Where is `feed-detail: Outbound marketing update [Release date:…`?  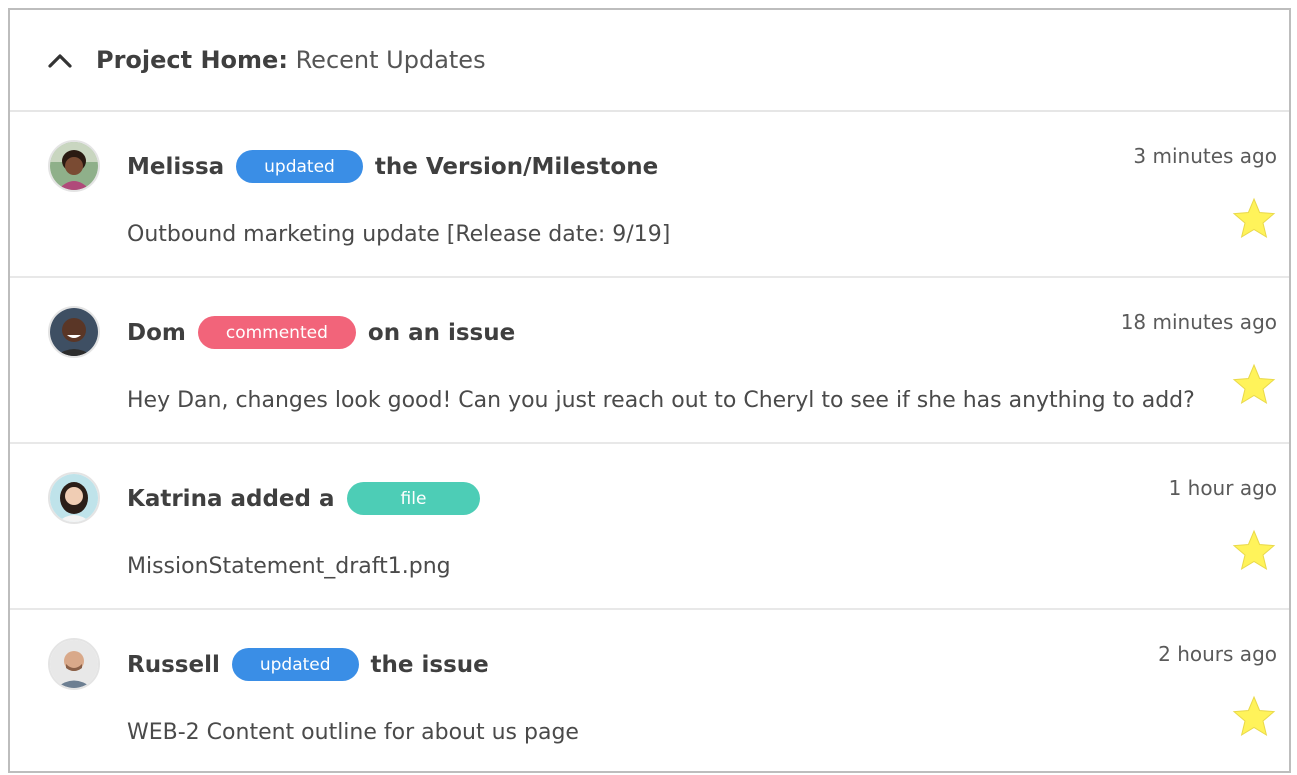
feed-detail: Outbound marketing update [Release date:… is located at coordinates (398, 234).